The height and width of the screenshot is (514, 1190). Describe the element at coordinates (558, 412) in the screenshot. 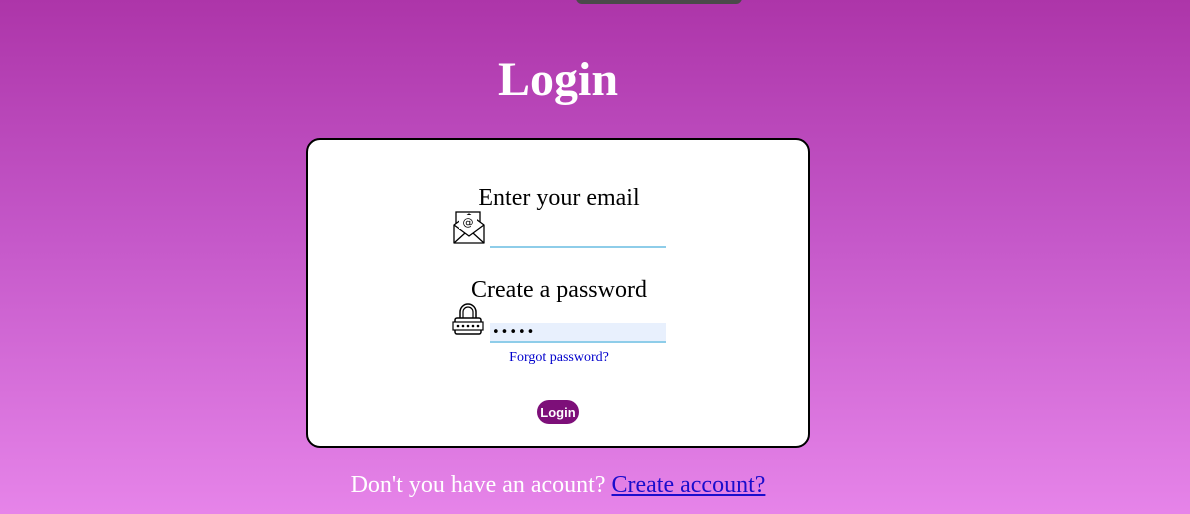

I see `login-button: Login` at that location.